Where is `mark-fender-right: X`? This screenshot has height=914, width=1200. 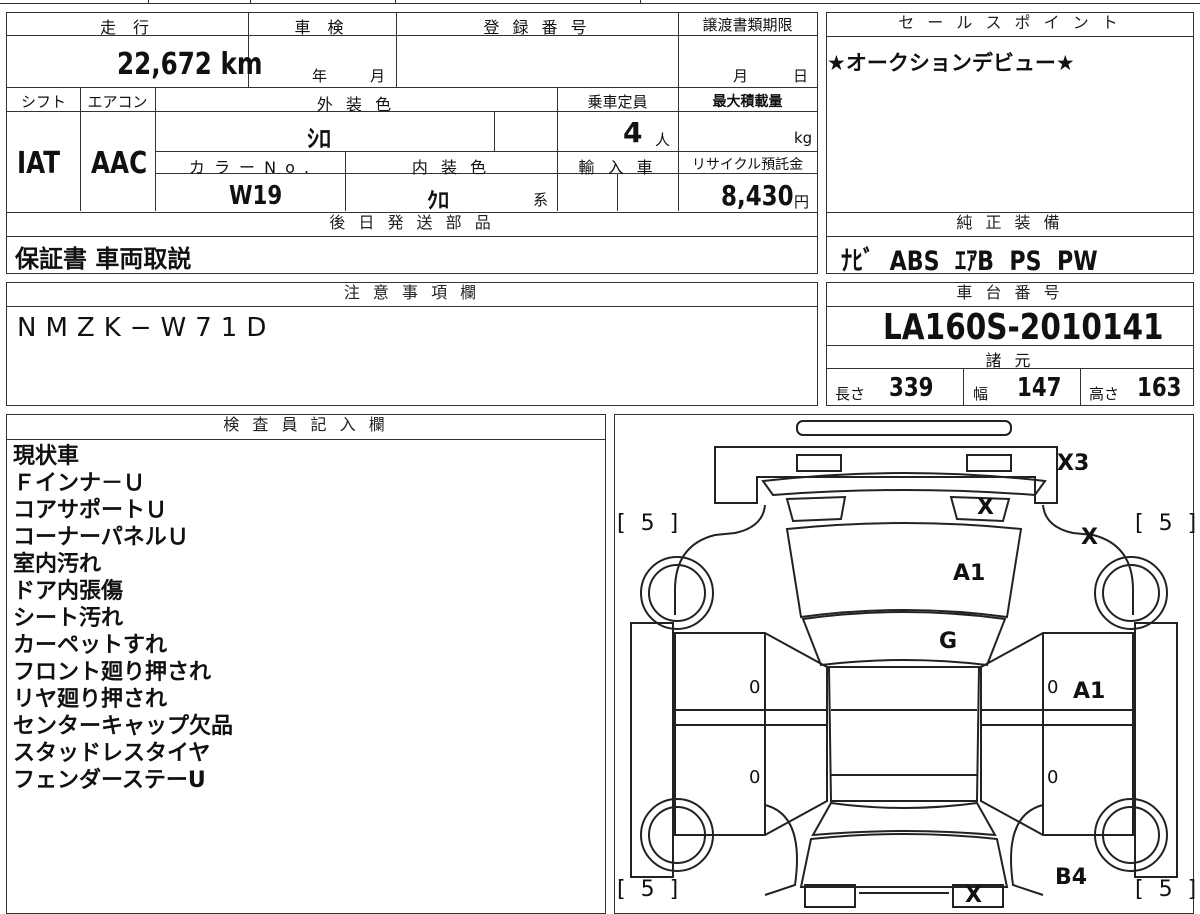 mark-fender-right: X is located at coordinates (1089, 537).